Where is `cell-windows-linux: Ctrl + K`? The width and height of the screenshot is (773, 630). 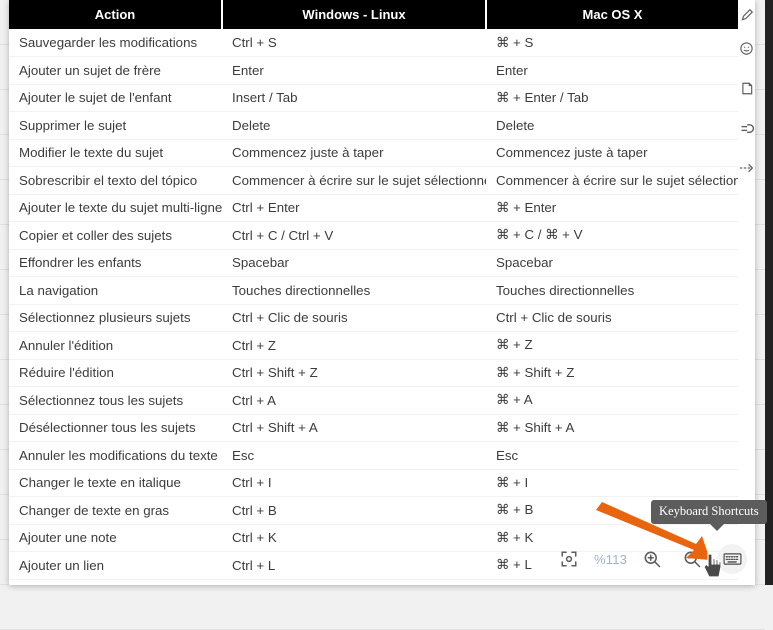 cell-windows-linux: Ctrl + K is located at coordinates (354, 538).